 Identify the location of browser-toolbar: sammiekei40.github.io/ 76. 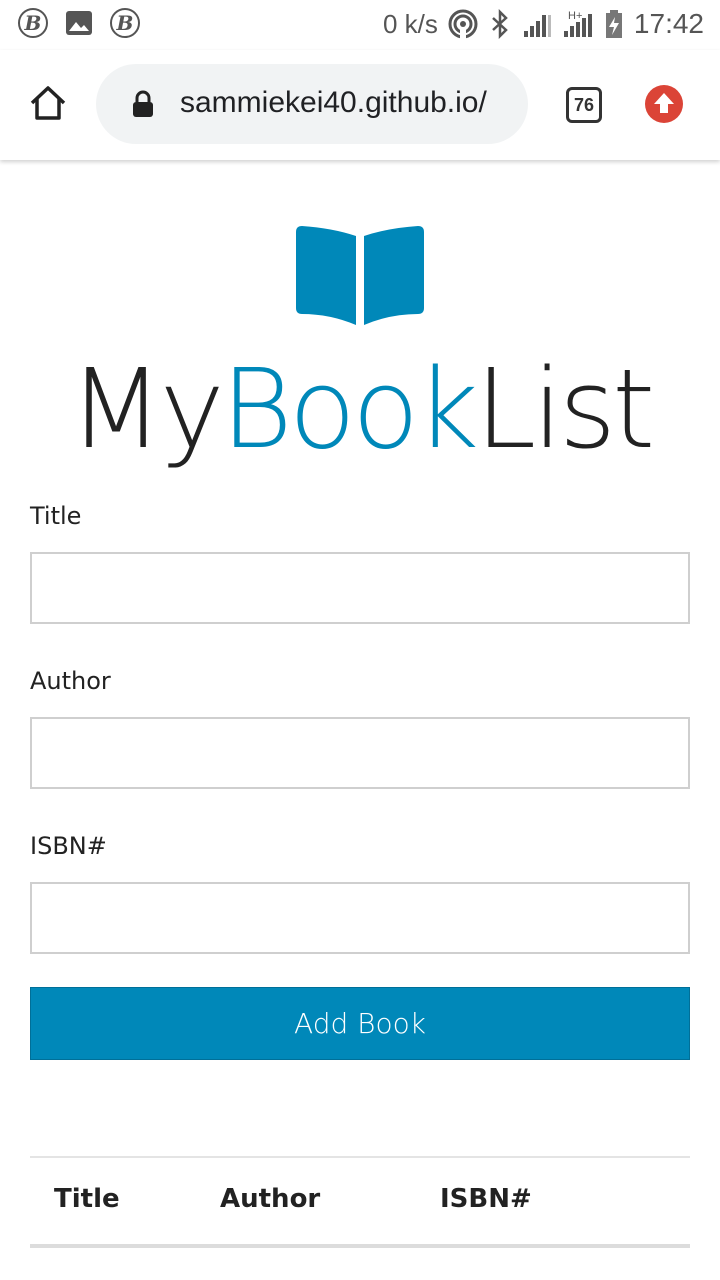
(360, 105).